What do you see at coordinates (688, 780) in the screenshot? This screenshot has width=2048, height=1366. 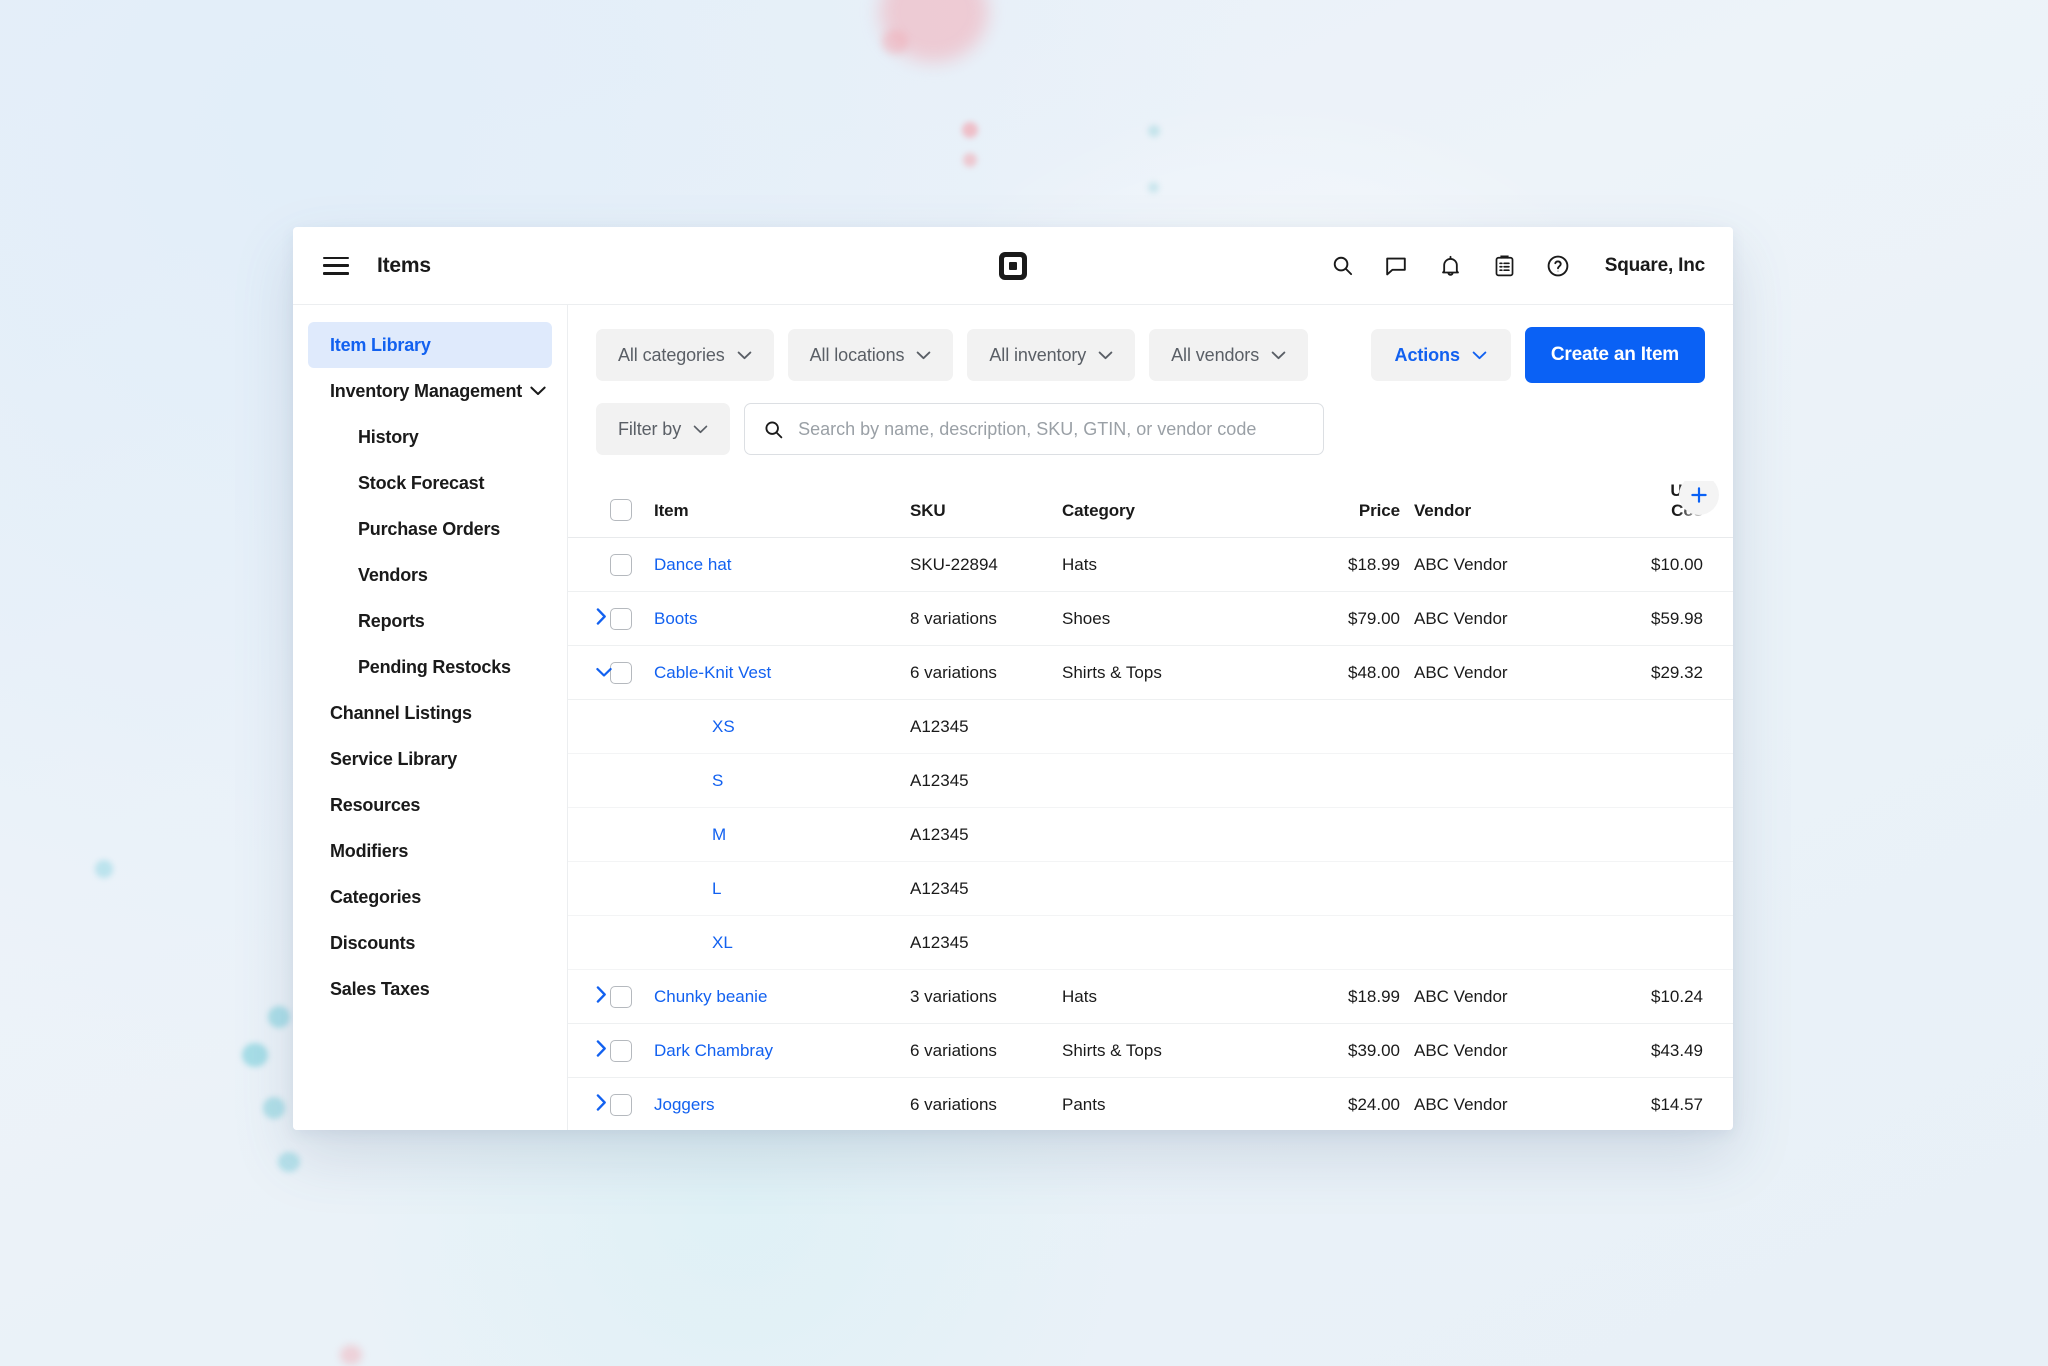 I see `variation-name-link: S` at bounding box center [688, 780].